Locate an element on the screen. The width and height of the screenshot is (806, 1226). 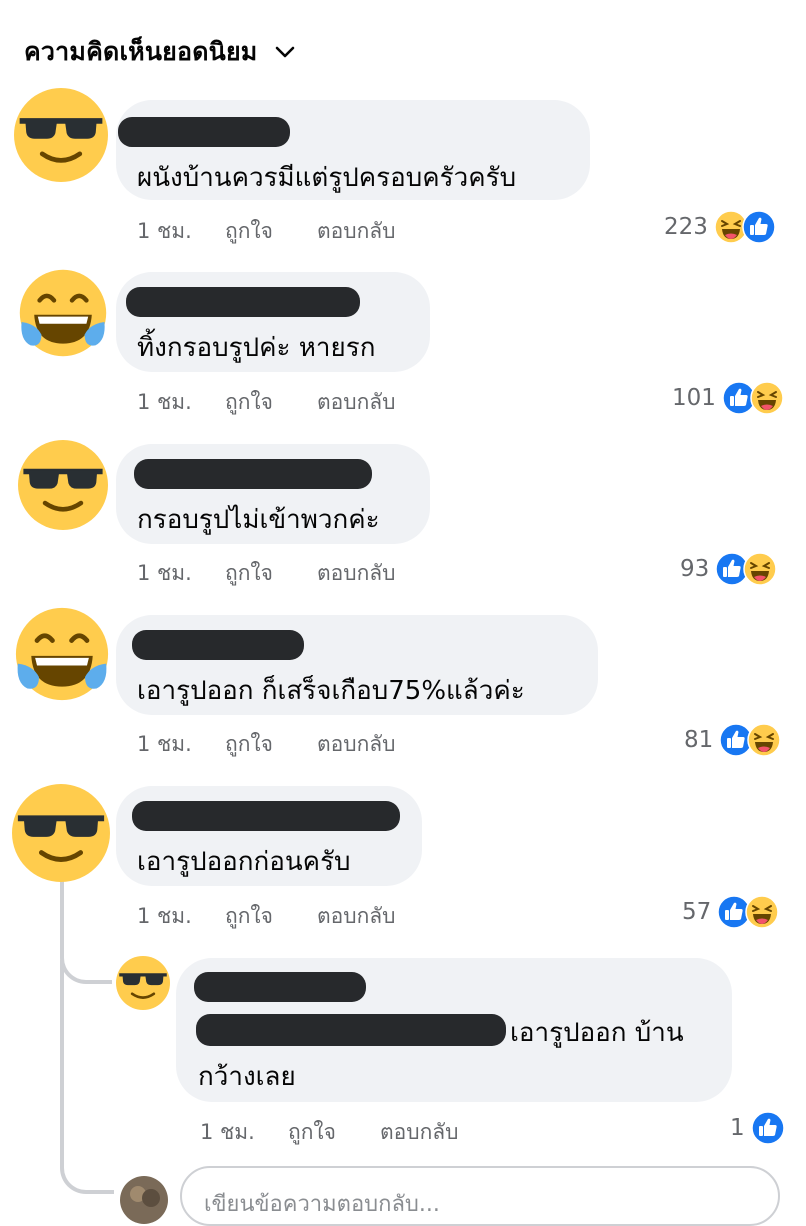
sort-label: ความคิดเห็นยอดนิยม is located at coordinates (140, 52).